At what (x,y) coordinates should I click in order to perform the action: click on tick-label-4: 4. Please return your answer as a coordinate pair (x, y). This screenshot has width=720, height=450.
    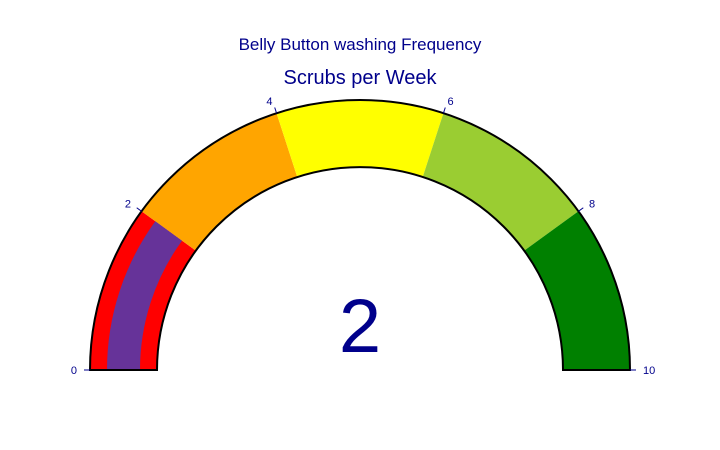
    Looking at the image, I should click on (269, 102).